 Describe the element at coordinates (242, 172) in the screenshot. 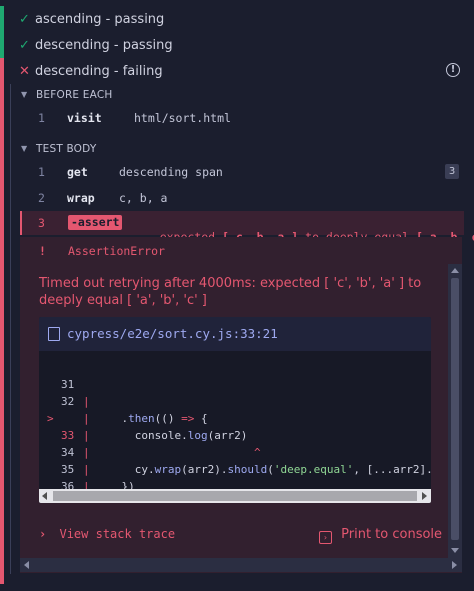

I see `command-row-get: 1 get descending span 3` at that location.